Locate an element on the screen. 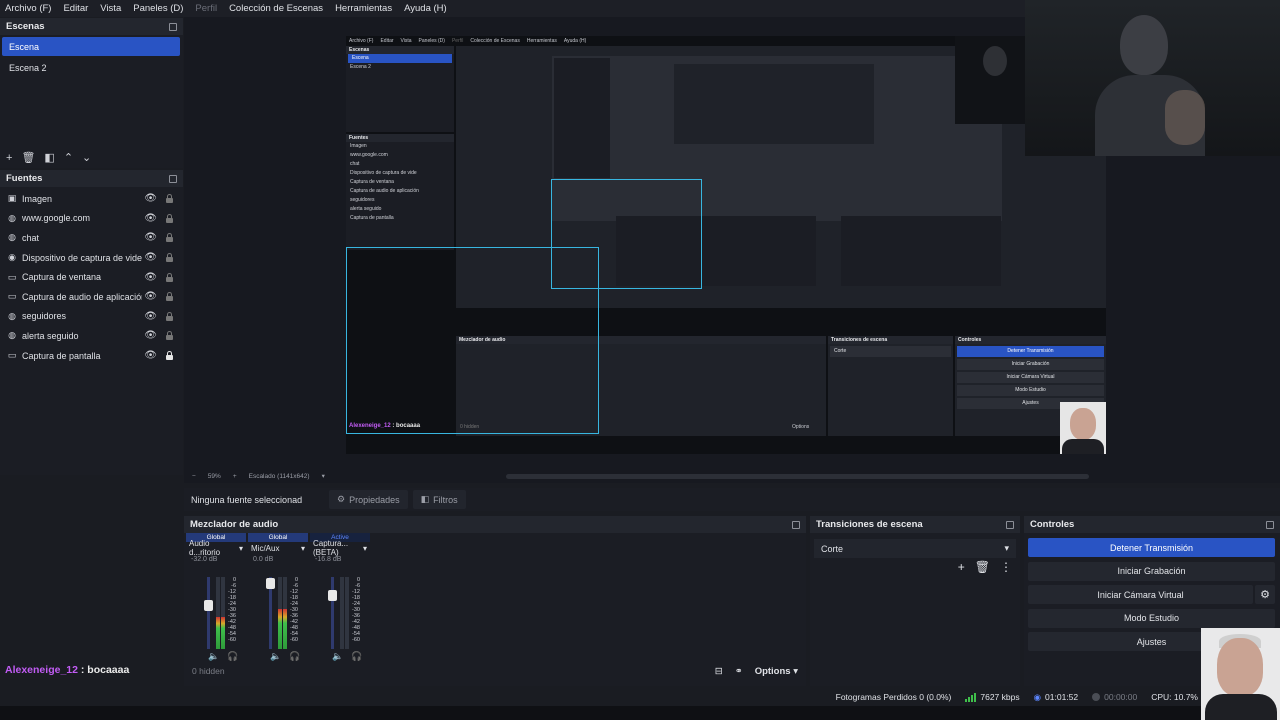  meter-scale: 0 -6 -12 -18 -24 -30 -36 -42 -48 -54 -60 is located at coordinates (356, 610).